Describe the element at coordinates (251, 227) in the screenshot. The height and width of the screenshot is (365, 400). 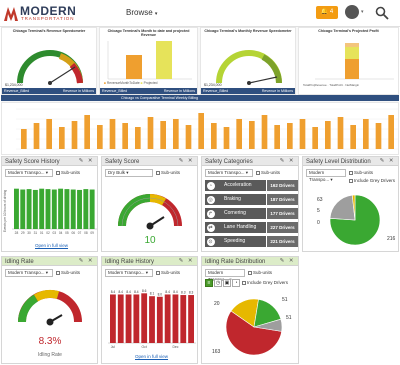
I see `category-lane-handling: ⇄ Lane Handling 227 Drivers` at that location.